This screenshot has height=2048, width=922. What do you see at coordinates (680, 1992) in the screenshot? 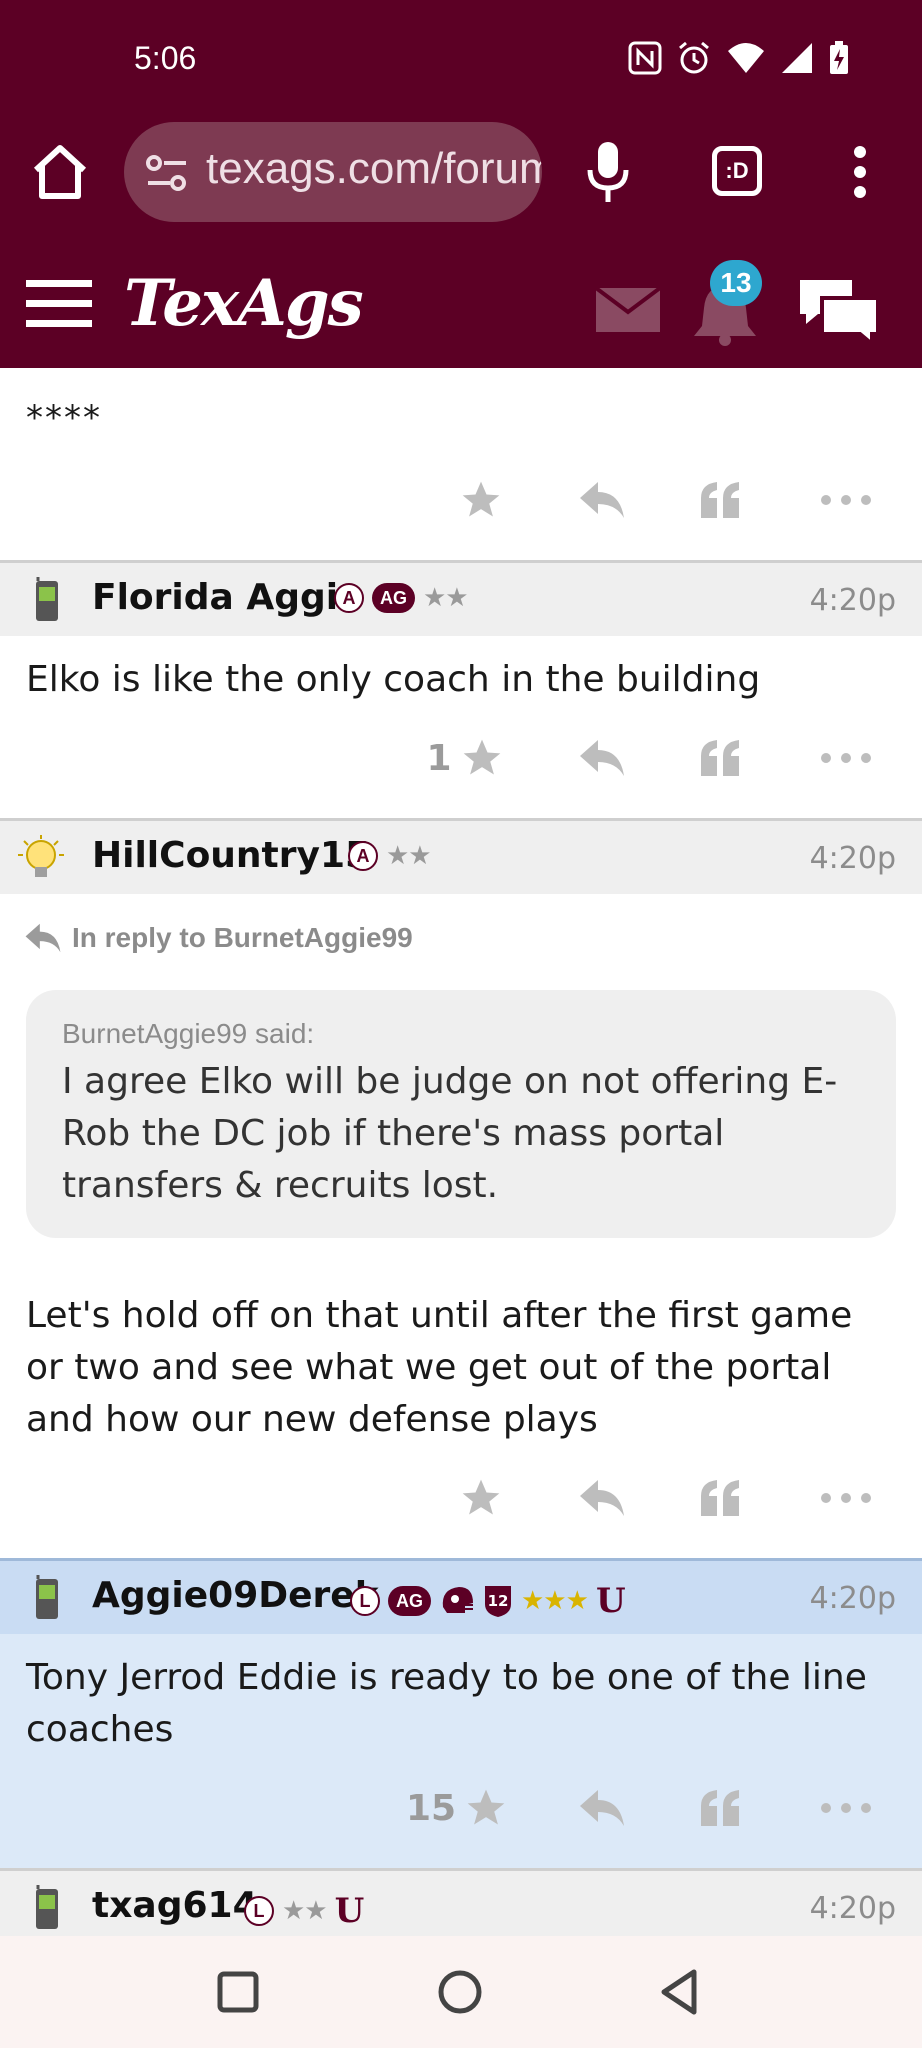
I see `back-triangle-icon` at bounding box center [680, 1992].